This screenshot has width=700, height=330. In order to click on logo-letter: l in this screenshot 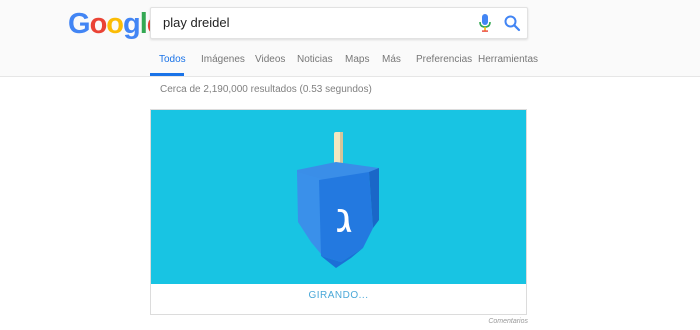, I will do `click(143, 24)`.